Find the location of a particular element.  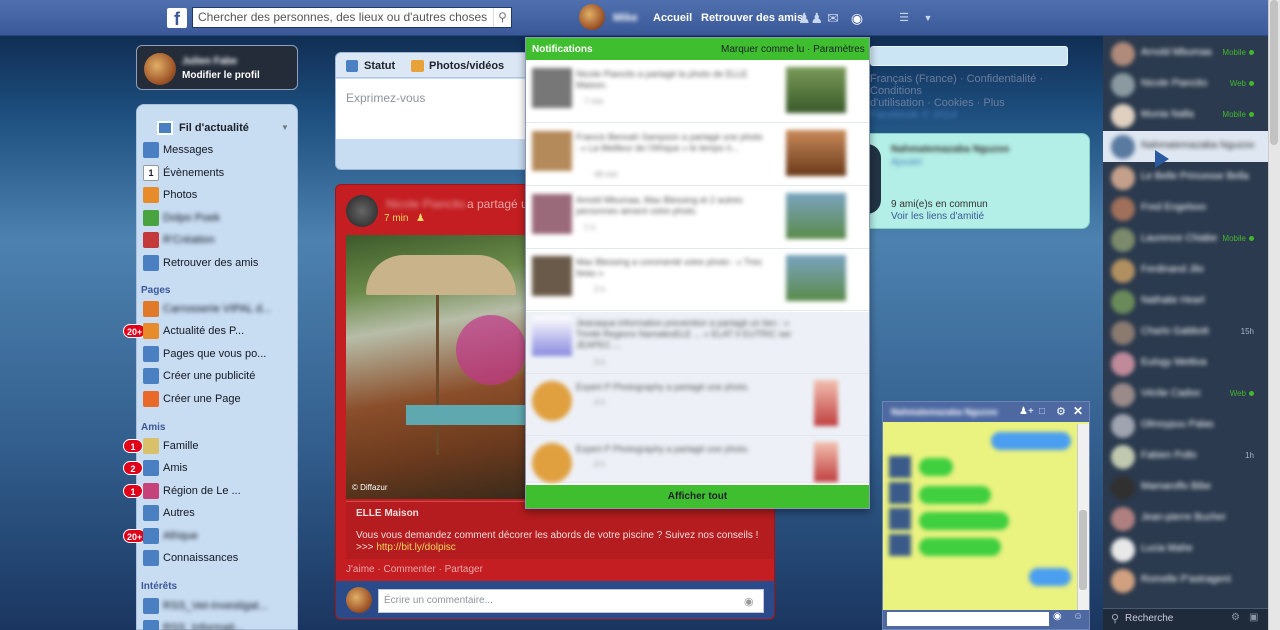

nav-item-messages: Messages is located at coordinates (178, 150).